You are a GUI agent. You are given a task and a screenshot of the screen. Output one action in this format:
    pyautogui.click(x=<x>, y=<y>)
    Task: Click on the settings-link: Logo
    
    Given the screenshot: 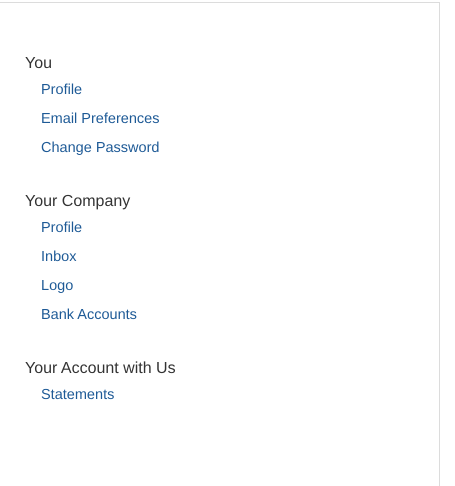 What is the action you would take?
    pyautogui.click(x=57, y=286)
    